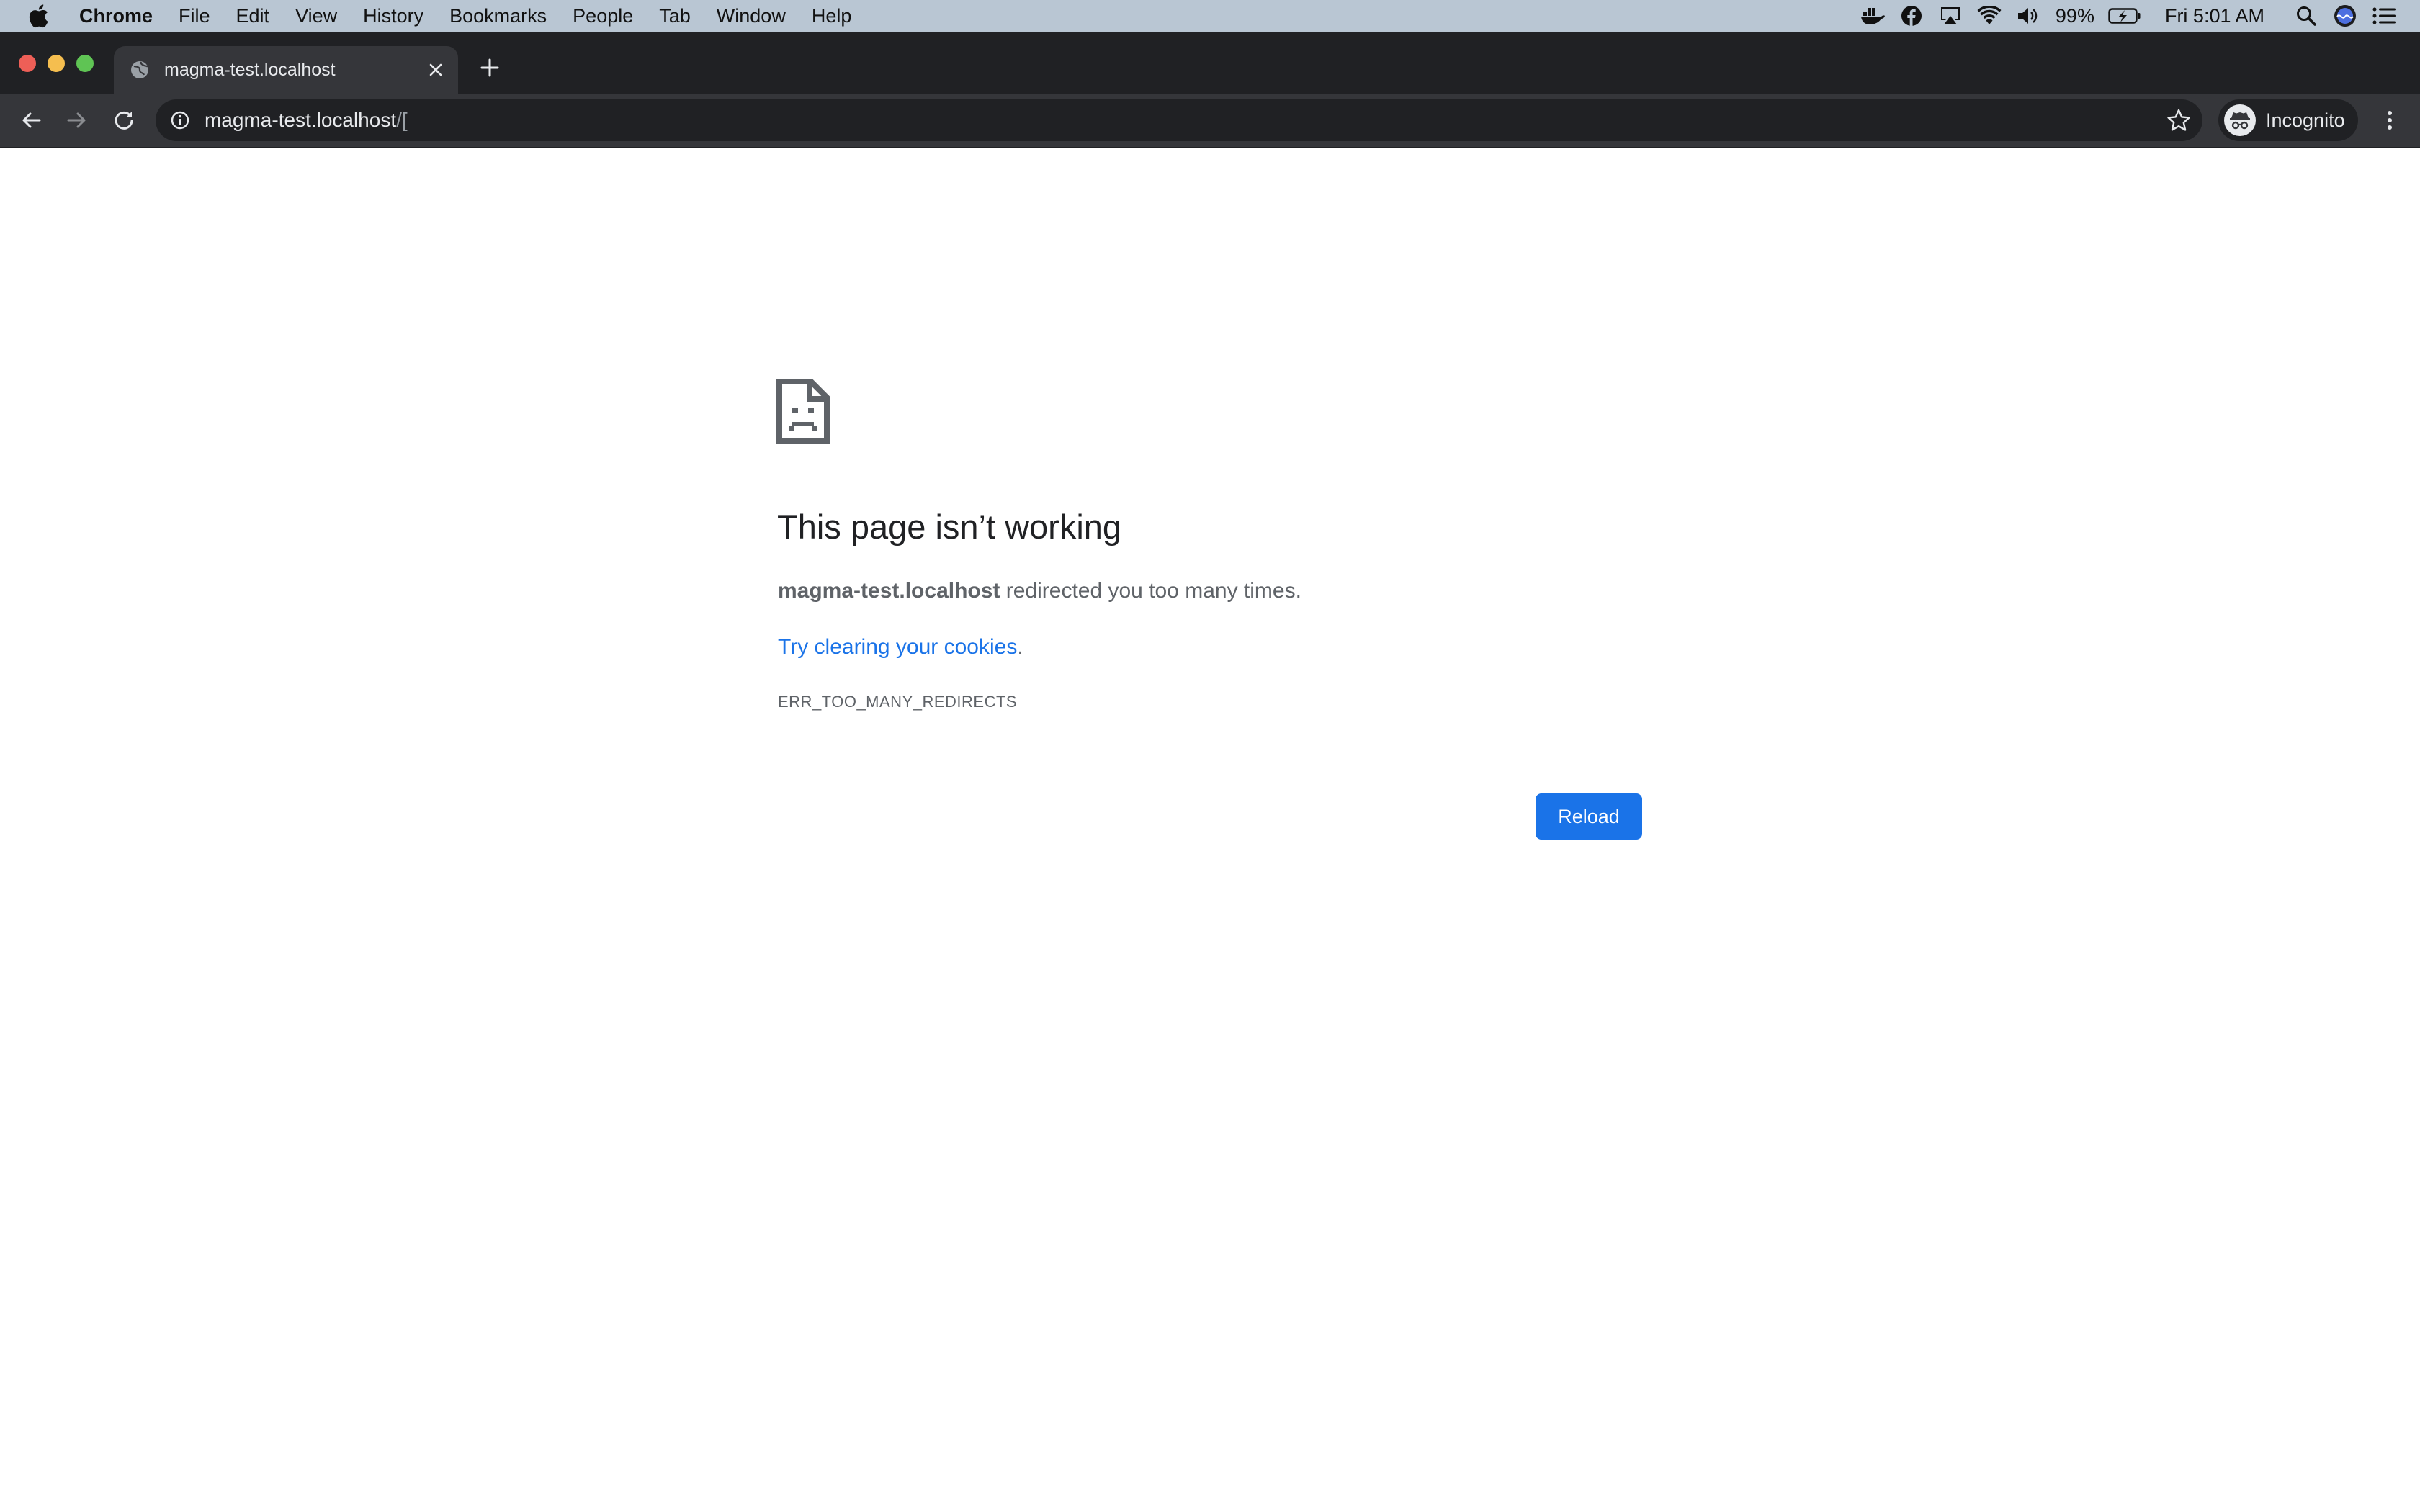 The width and height of the screenshot is (2420, 1512). What do you see at coordinates (1179, 120) in the screenshot?
I see `address-bar: magma-test.localhost/[` at bounding box center [1179, 120].